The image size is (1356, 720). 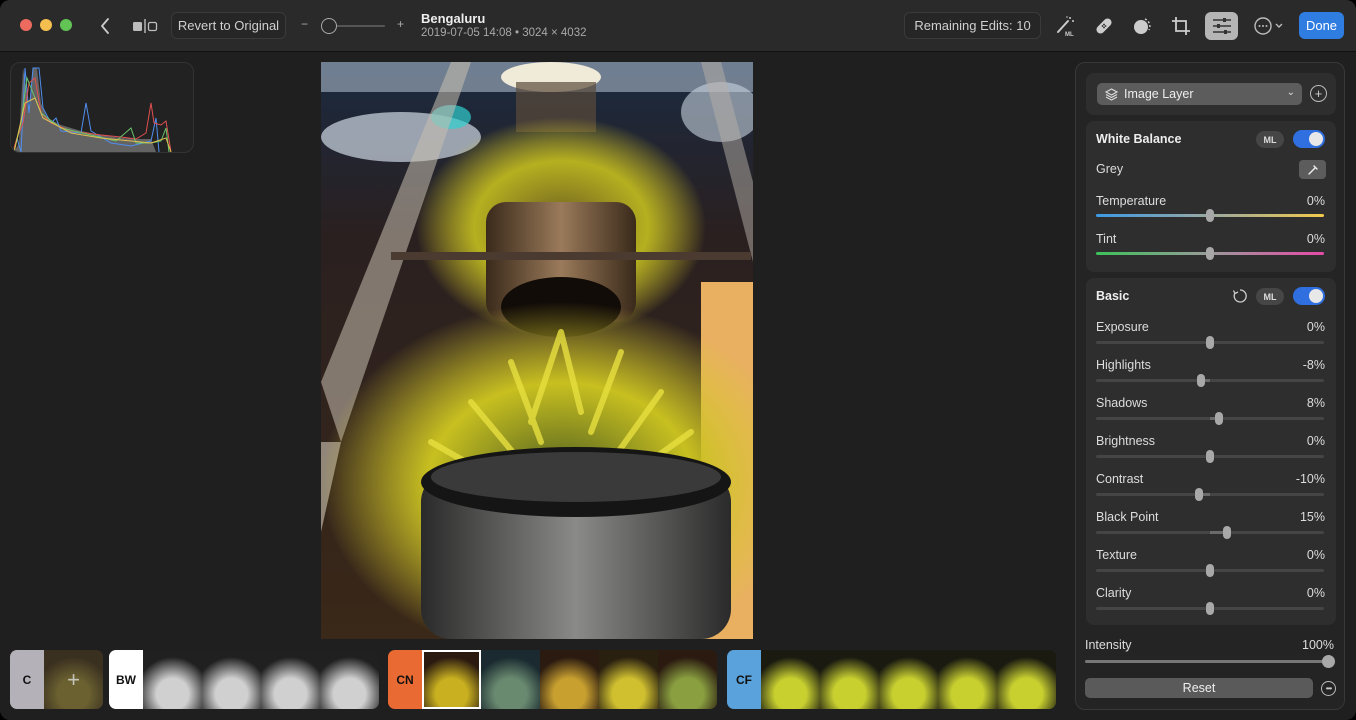 What do you see at coordinates (1181, 26) in the screenshot?
I see `crop-button` at bounding box center [1181, 26].